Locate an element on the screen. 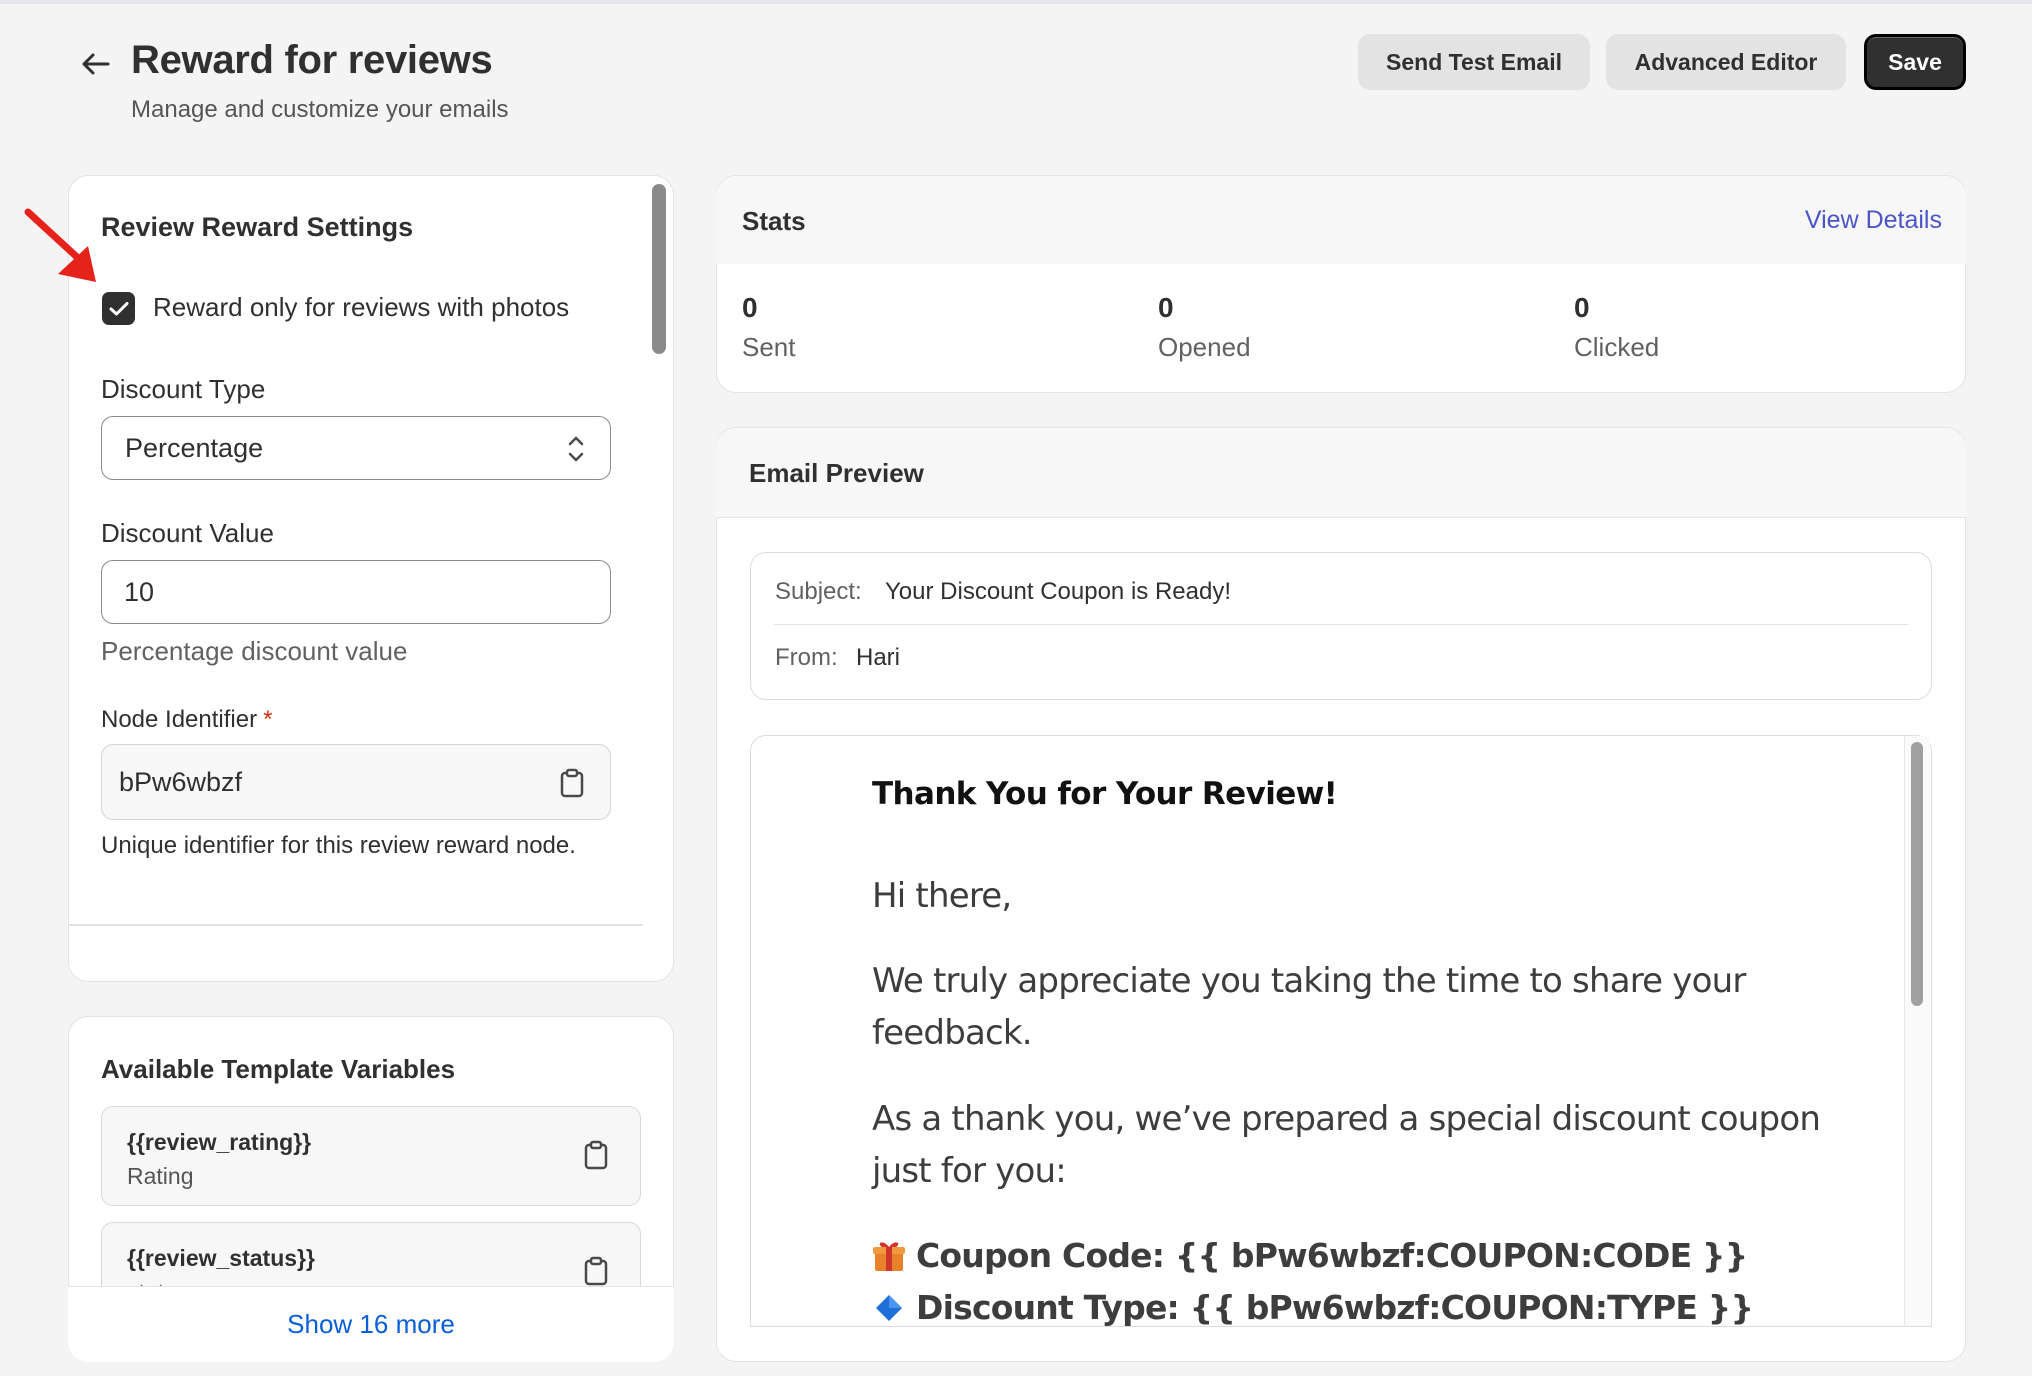  variables-footer: Show 16 more is located at coordinates (371, 1324).